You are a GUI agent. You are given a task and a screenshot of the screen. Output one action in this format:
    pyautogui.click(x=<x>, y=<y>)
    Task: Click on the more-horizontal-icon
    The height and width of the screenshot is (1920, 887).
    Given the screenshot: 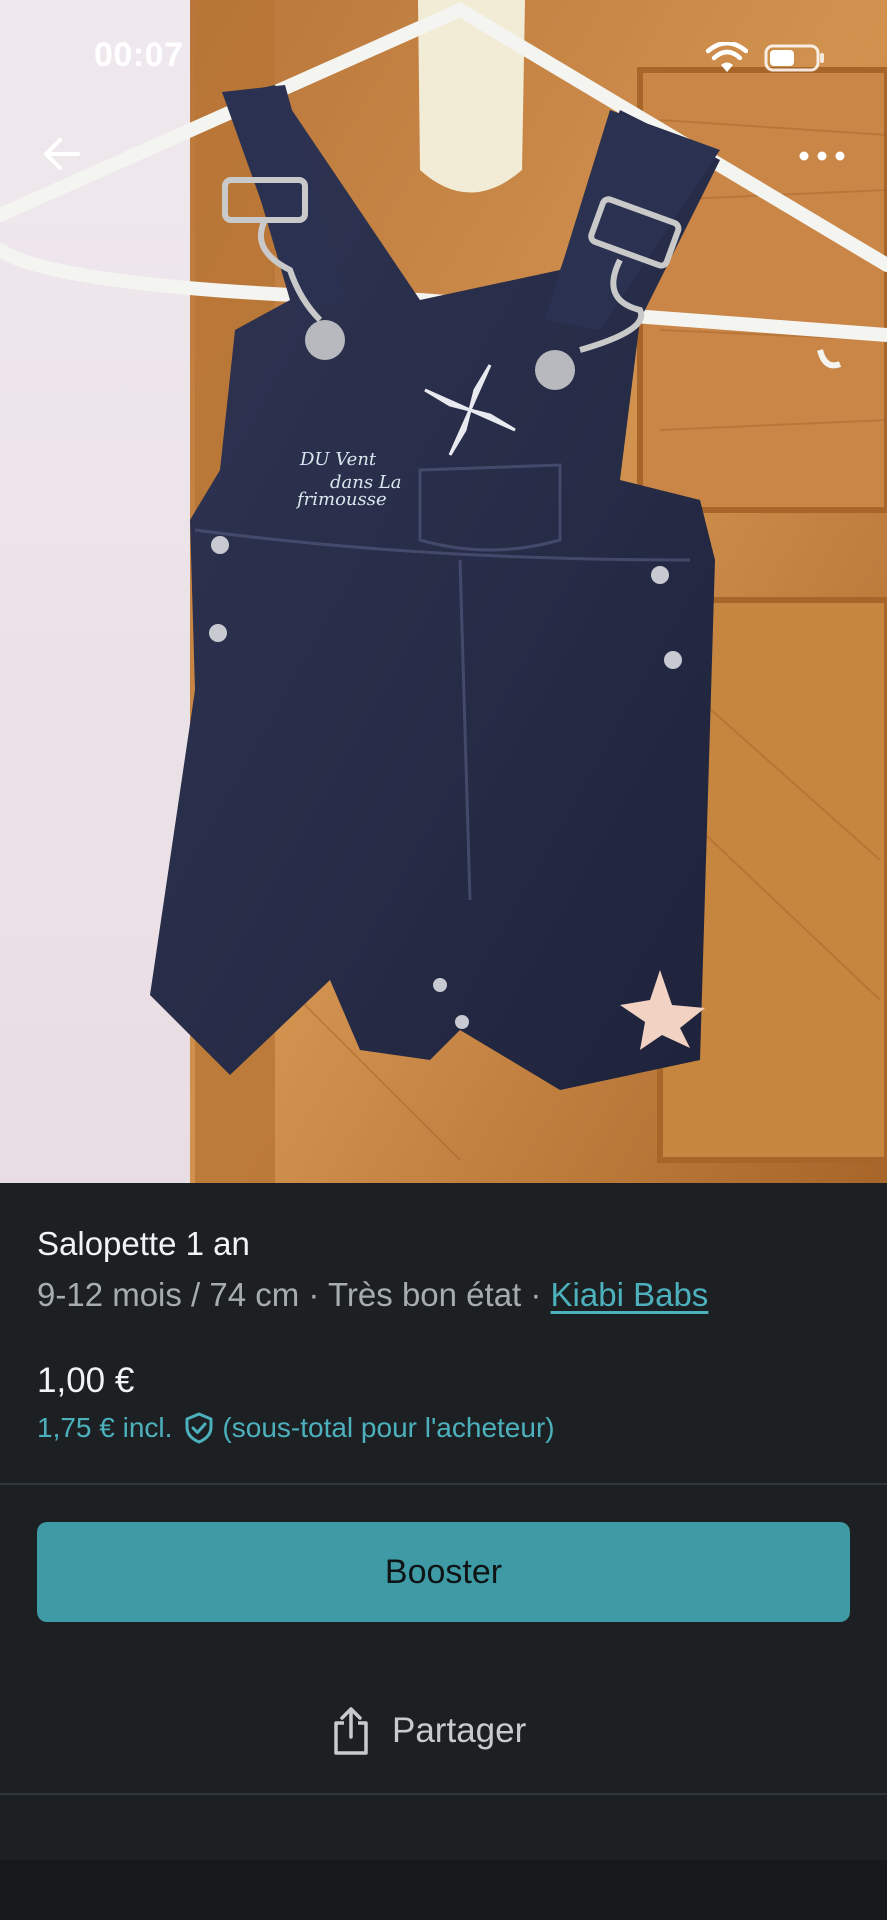 What is the action you would take?
    pyautogui.click(x=822, y=156)
    